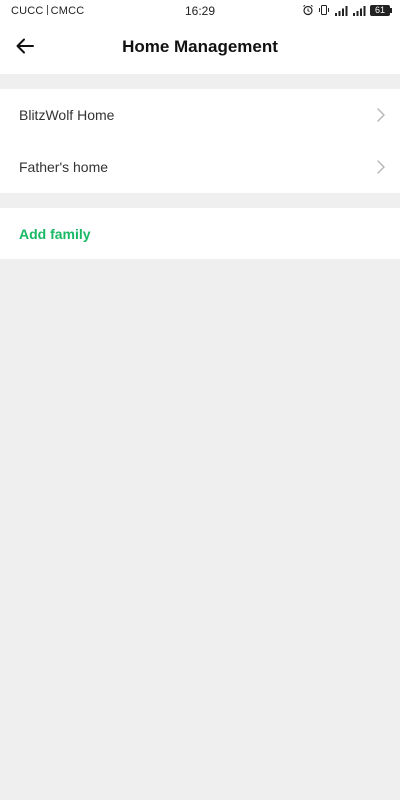 Image resolution: width=400 pixels, height=800 pixels. What do you see at coordinates (67, 115) in the screenshot?
I see `home-label: BlitzWolf Home` at bounding box center [67, 115].